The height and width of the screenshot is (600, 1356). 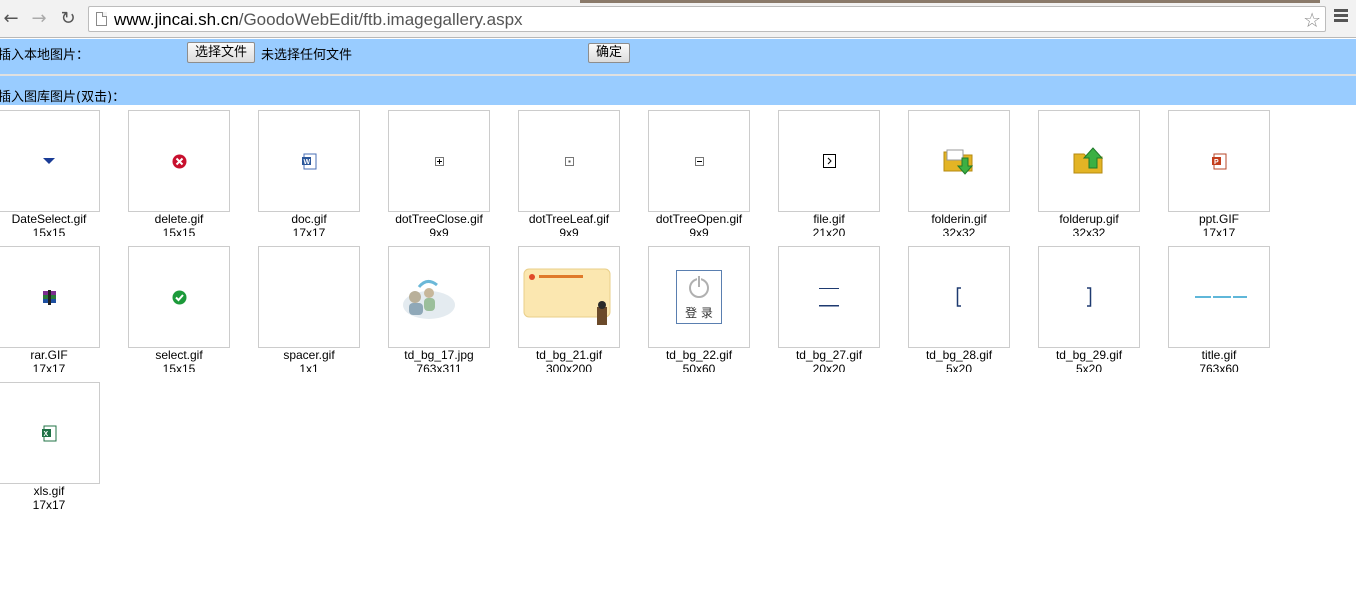 I want to click on file-name: spacer.gif, so click(x=309, y=355).